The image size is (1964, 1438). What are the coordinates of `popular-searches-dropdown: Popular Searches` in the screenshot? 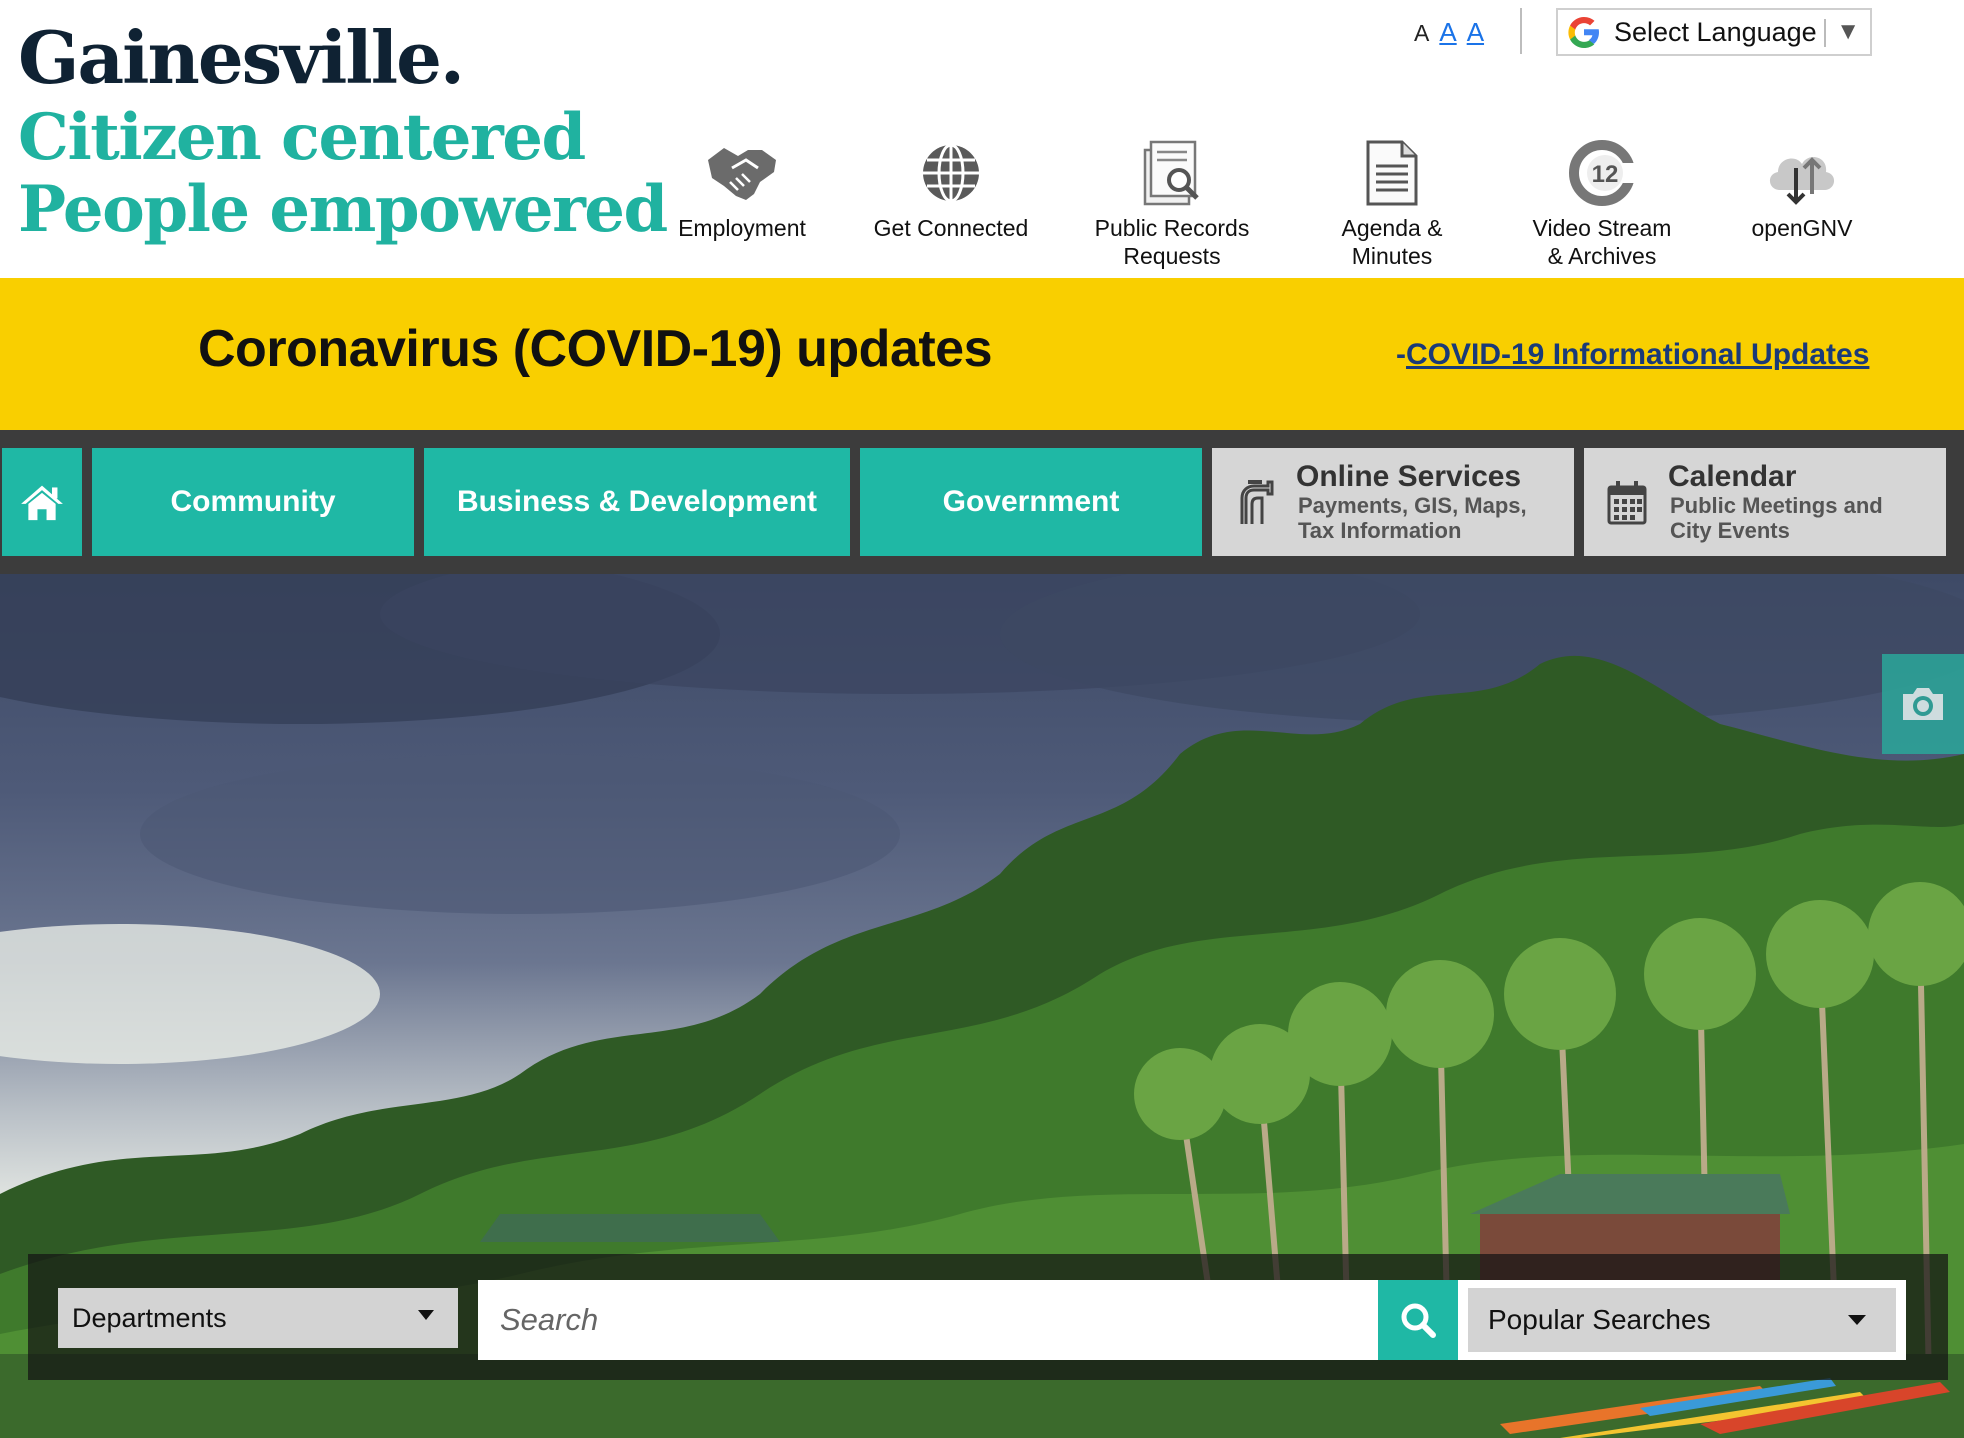 It's located at (1682, 1320).